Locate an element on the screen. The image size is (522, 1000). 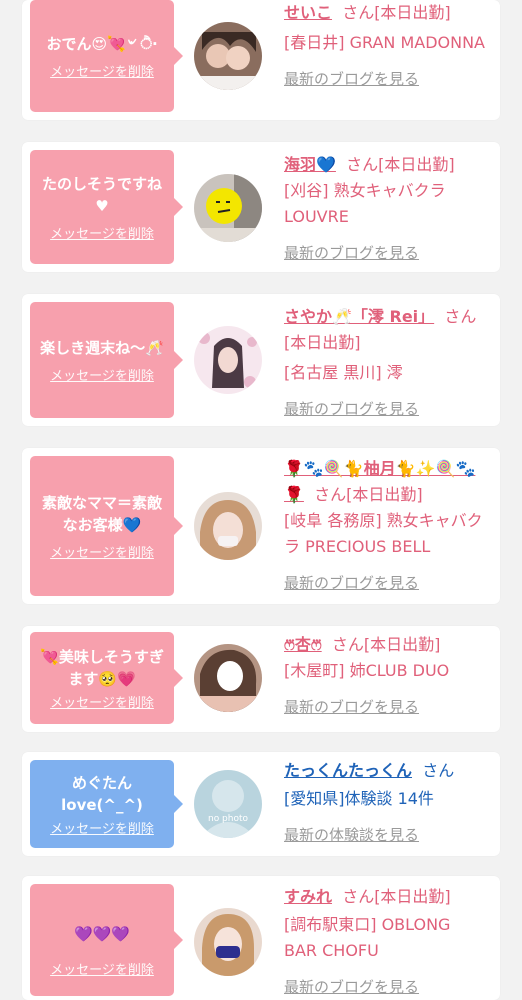
cast-name-link: せいこ is located at coordinates (308, 12).